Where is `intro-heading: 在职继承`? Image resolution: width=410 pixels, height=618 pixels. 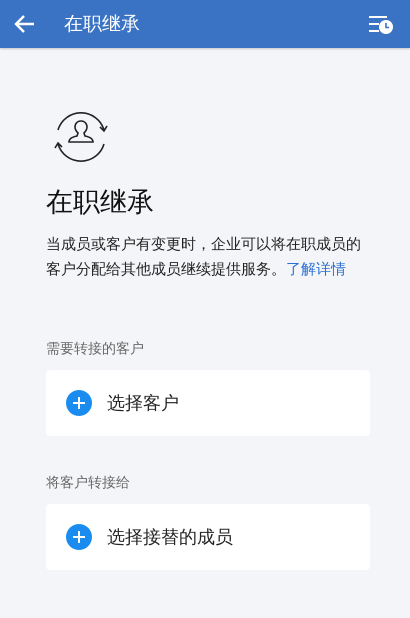
intro-heading: 在职继承 is located at coordinates (100, 203).